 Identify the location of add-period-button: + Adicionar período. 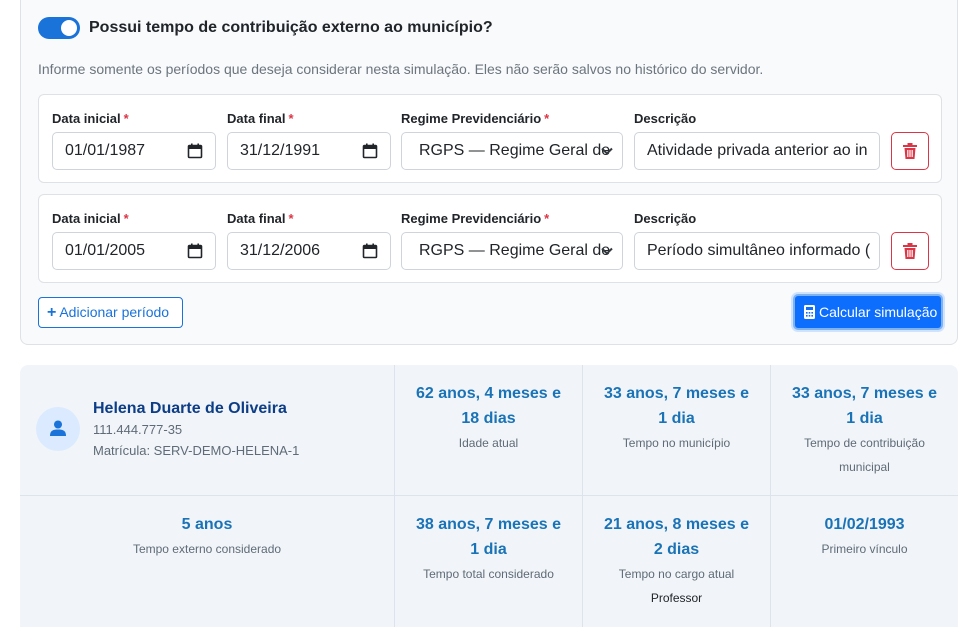
(110, 312).